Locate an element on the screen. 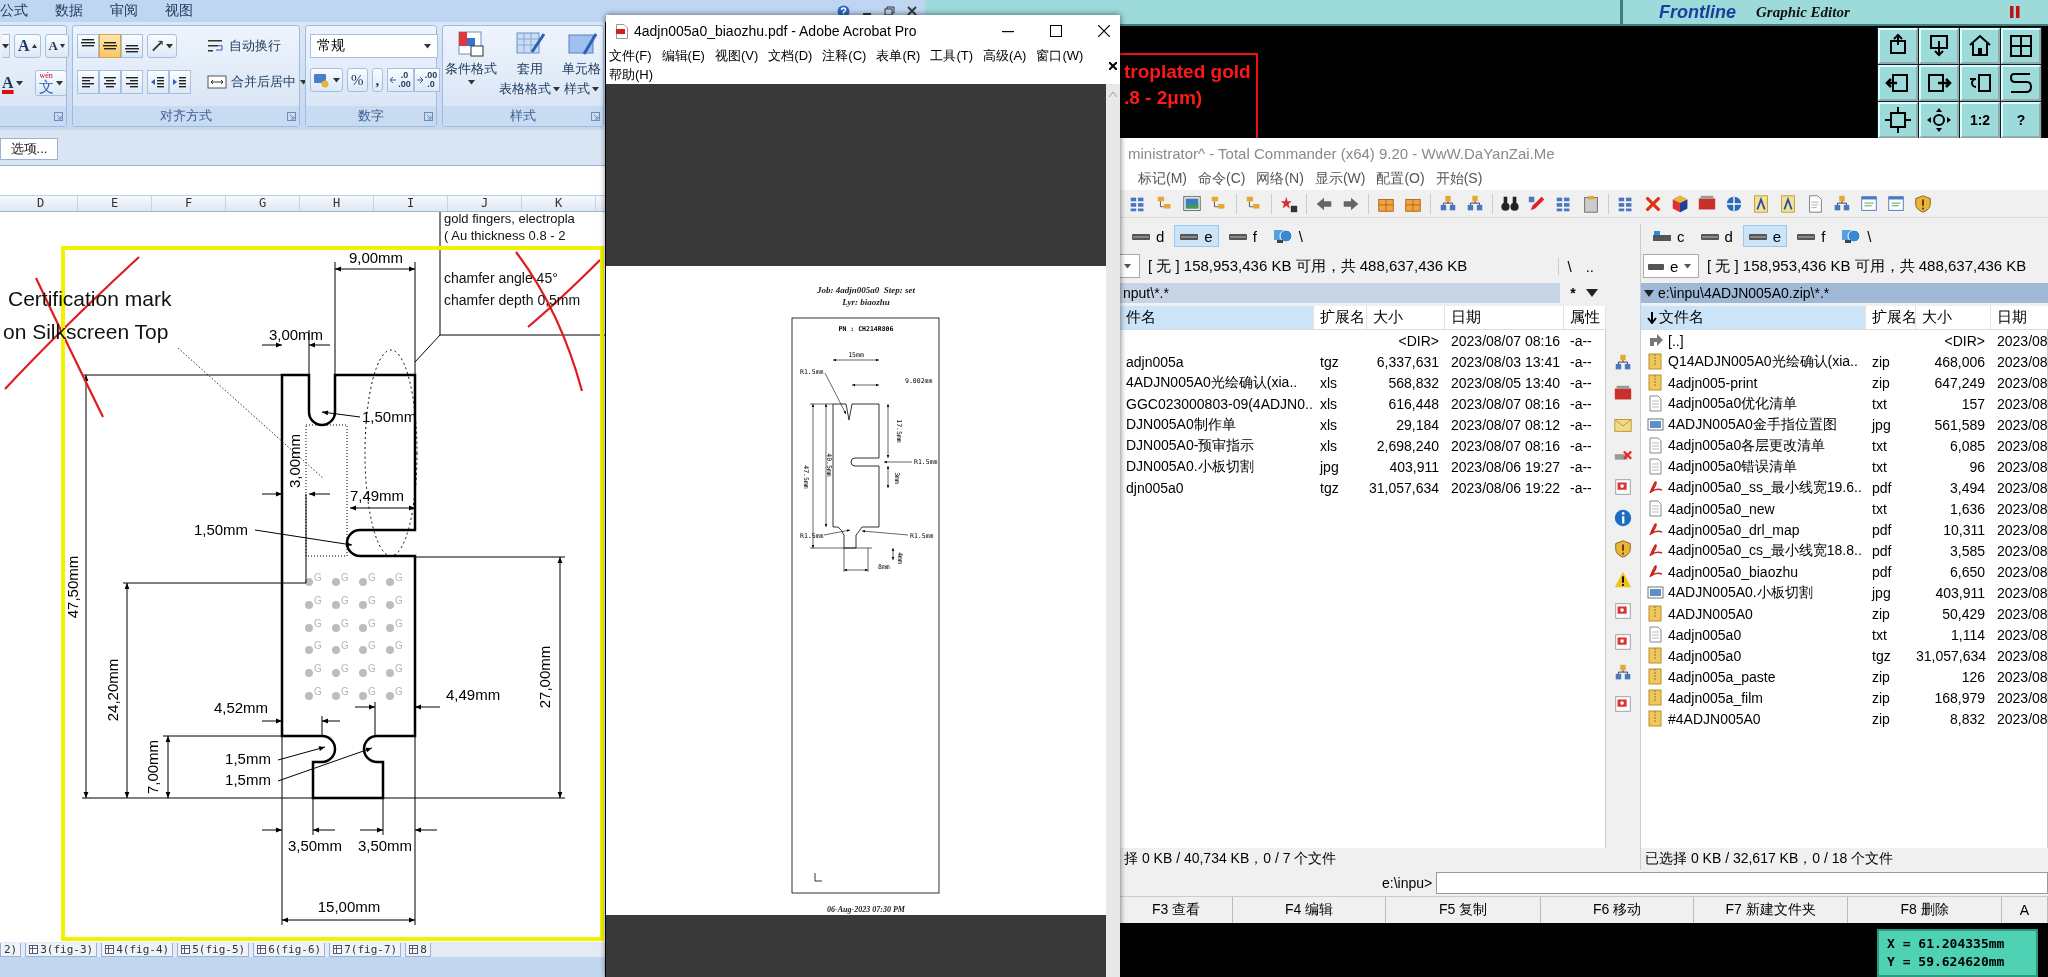 Image resolution: width=2048 pixels, height=977 pixels. command-line-field is located at coordinates (1742, 883).